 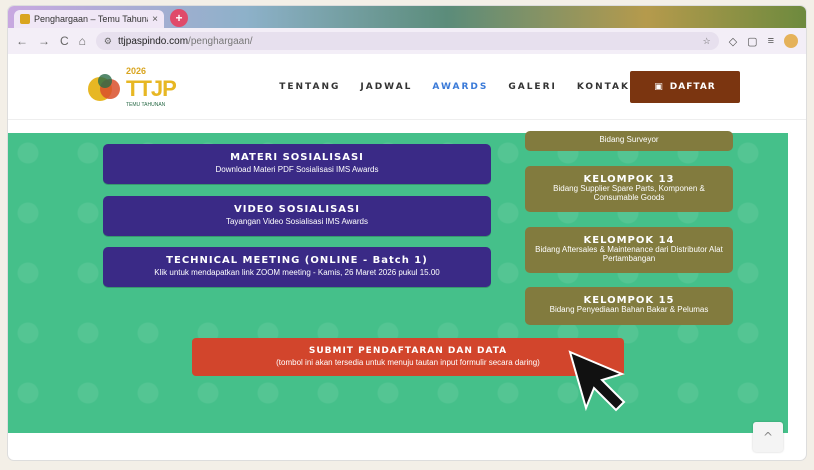 What do you see at coordinates (597, 381) in the screenshot?
I see `mouse-cursor-icon` at bounding box center [597, 381].